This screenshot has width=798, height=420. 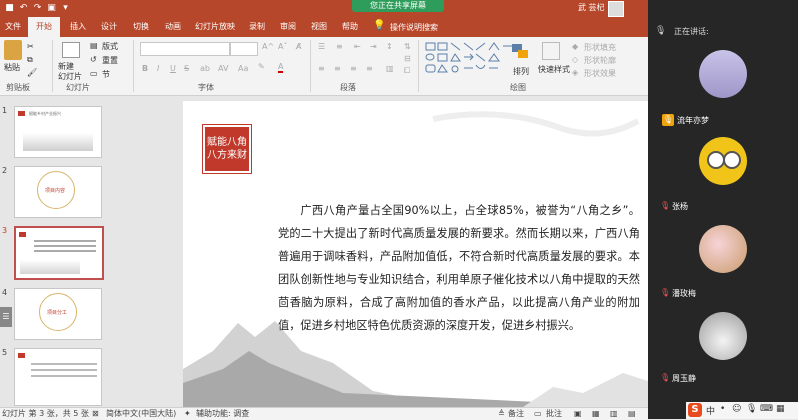 What do you see at coordinates (223, 68) in the screenshot?
I see `char-spacing-icon: AV` at bounding box center [223, 68].